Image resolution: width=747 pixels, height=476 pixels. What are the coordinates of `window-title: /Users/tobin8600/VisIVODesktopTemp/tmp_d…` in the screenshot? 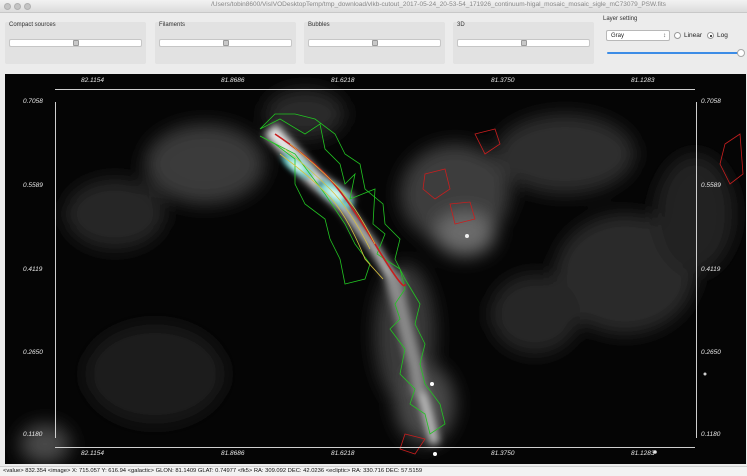 It's located at (438, 4).